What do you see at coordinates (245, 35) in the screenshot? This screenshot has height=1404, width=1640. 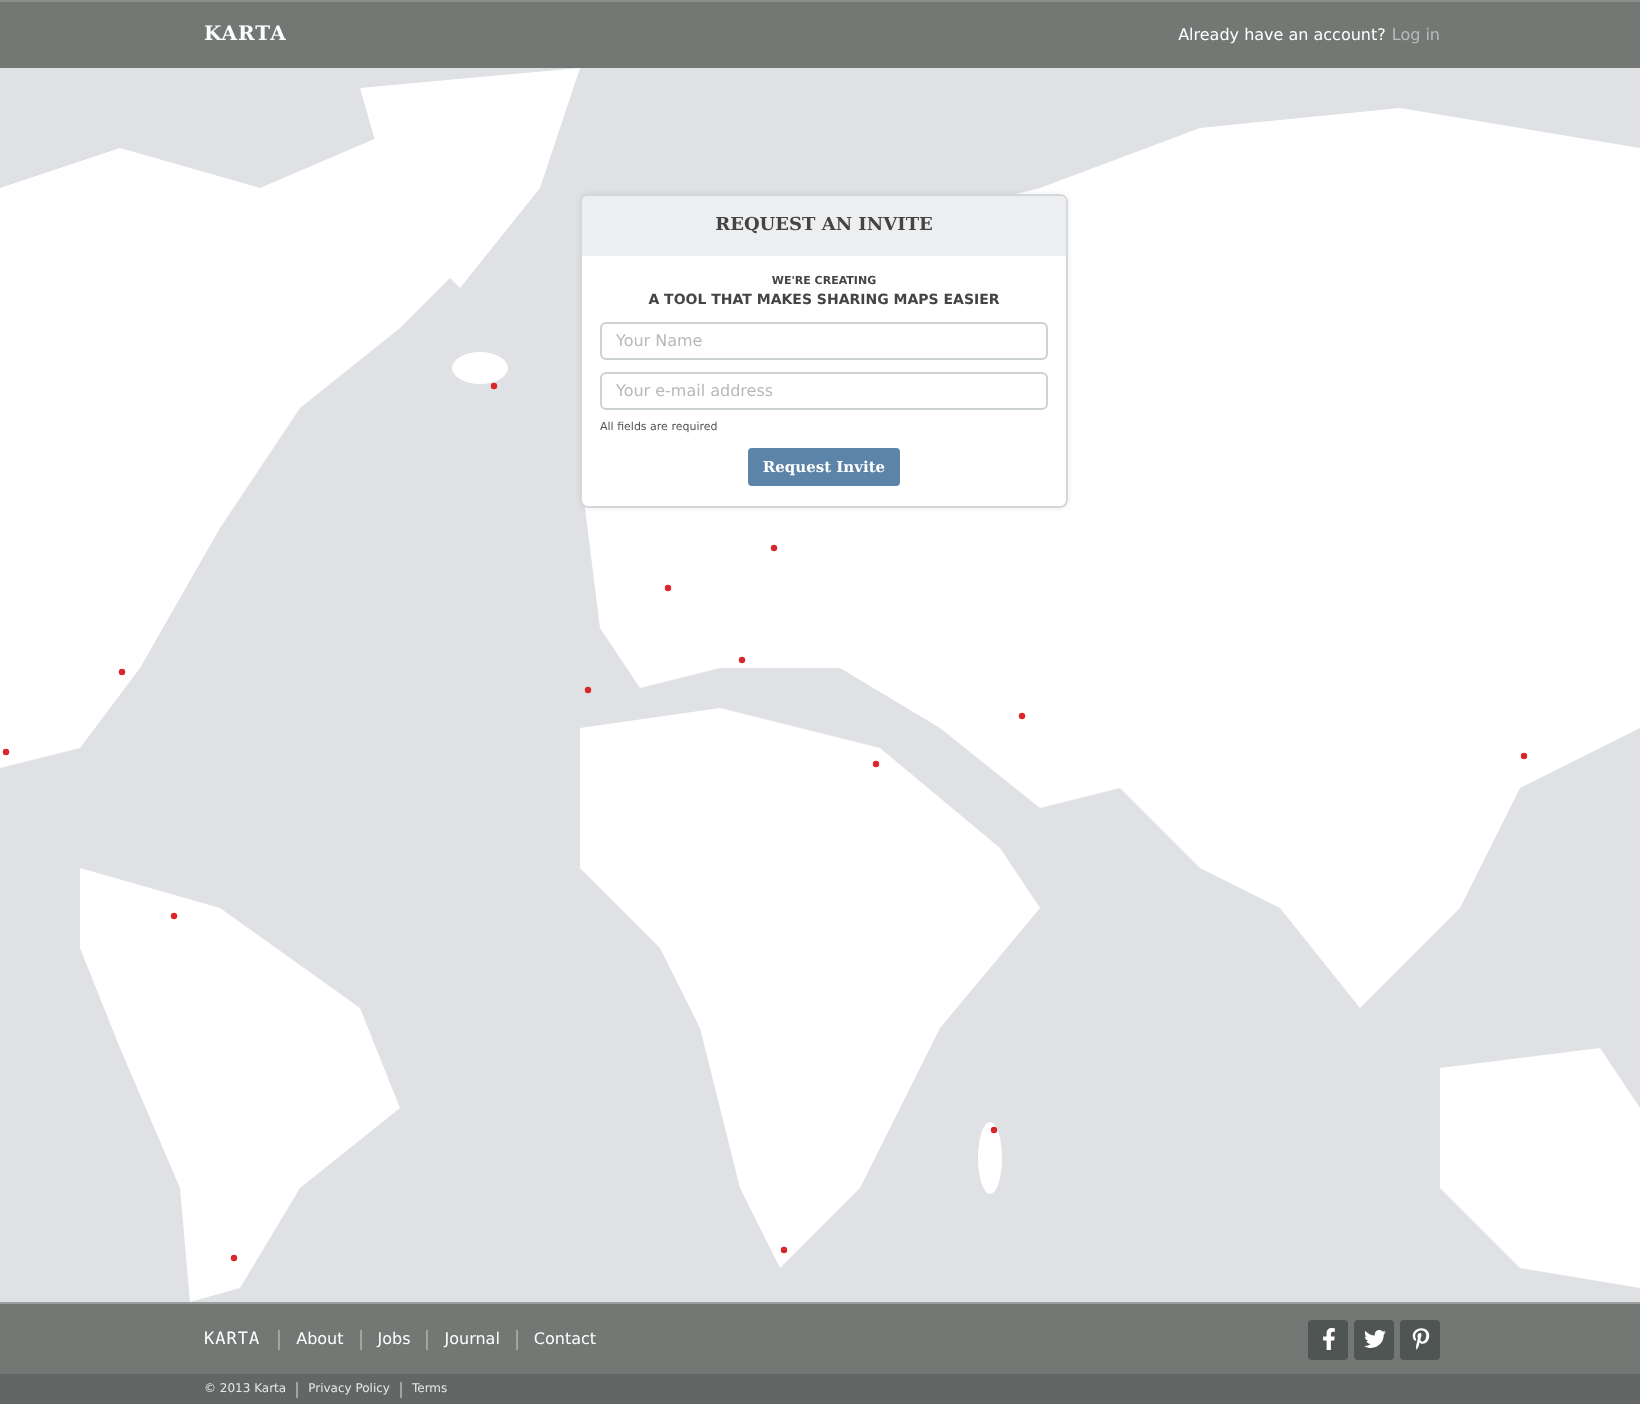 I see `logo: KARTA` at bounding box center [245, 35].